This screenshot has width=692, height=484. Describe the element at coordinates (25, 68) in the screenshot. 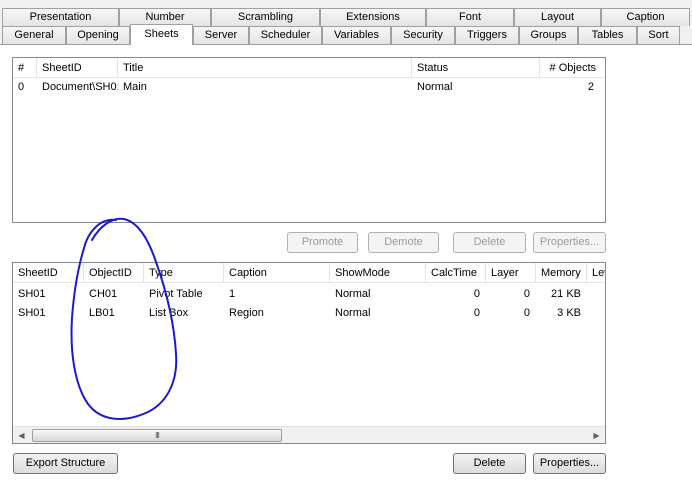

I see `col-header-number: #` at that location.